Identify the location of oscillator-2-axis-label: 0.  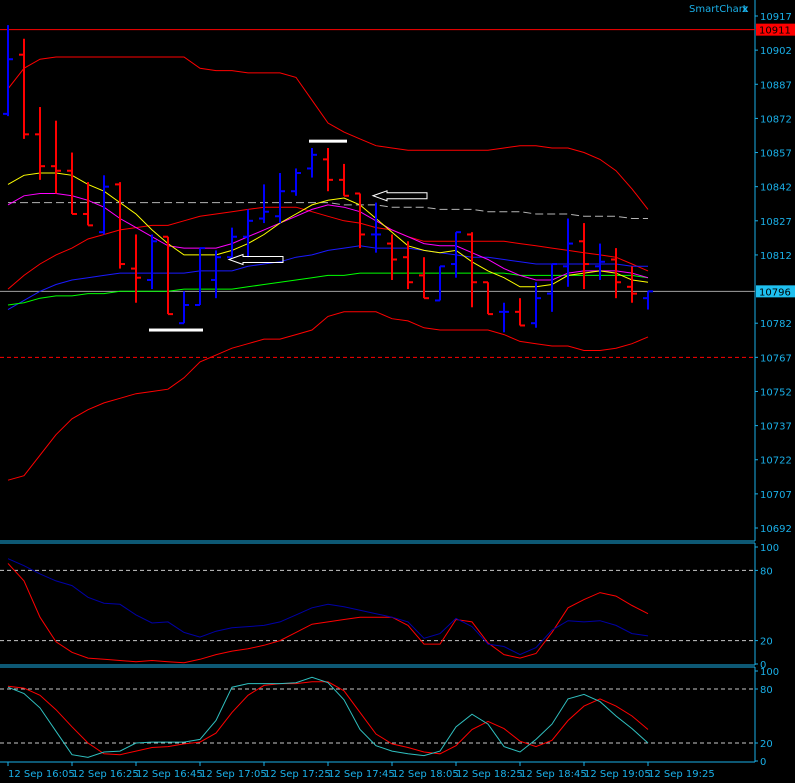
(763, 762).